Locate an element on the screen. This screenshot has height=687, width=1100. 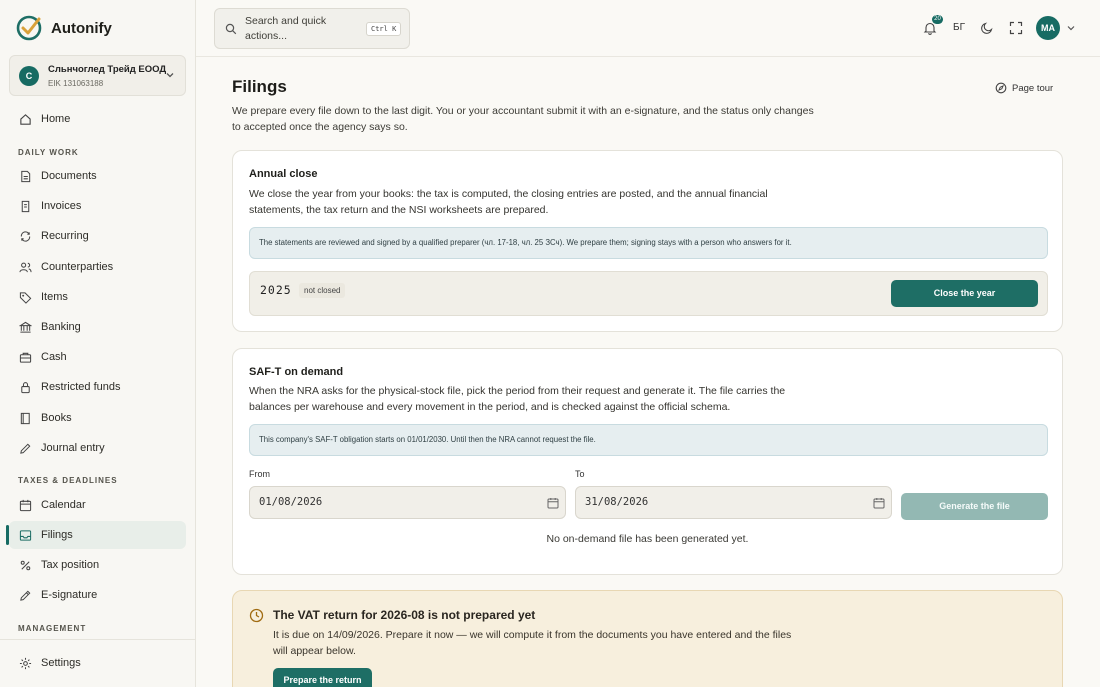
user-avatar: MA is located at coordinates (1048, 28).